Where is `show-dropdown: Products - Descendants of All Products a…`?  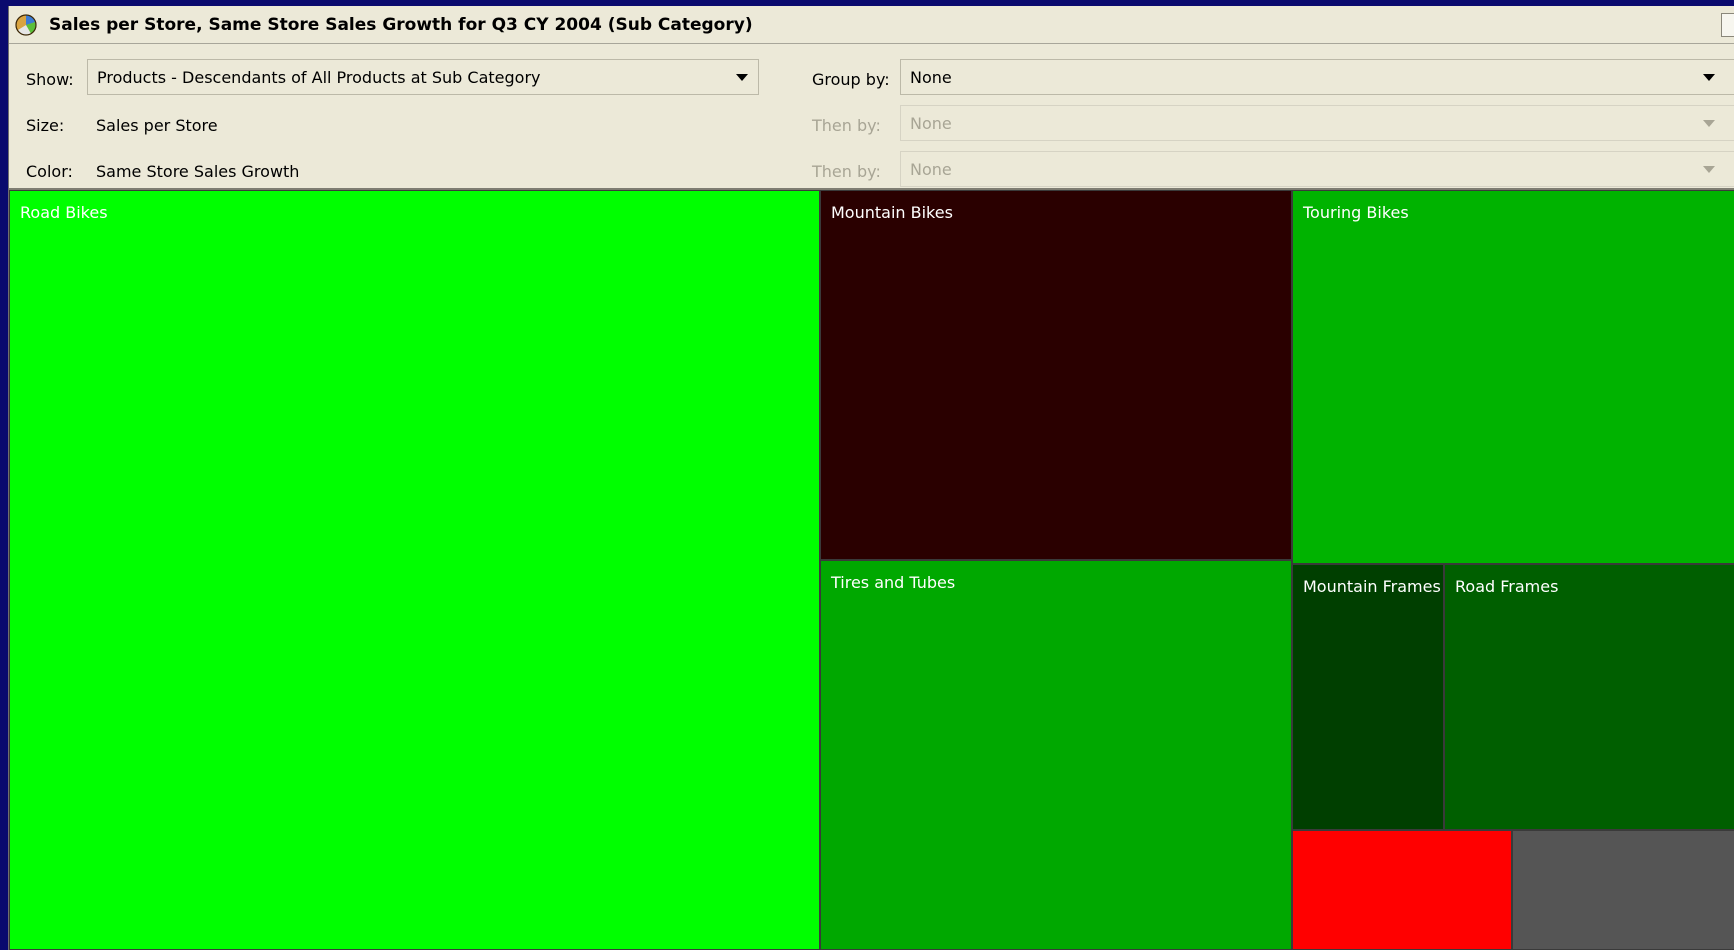
show-dropdown: Products - Descendants of All Products a… is located at coordinates (423, 77).